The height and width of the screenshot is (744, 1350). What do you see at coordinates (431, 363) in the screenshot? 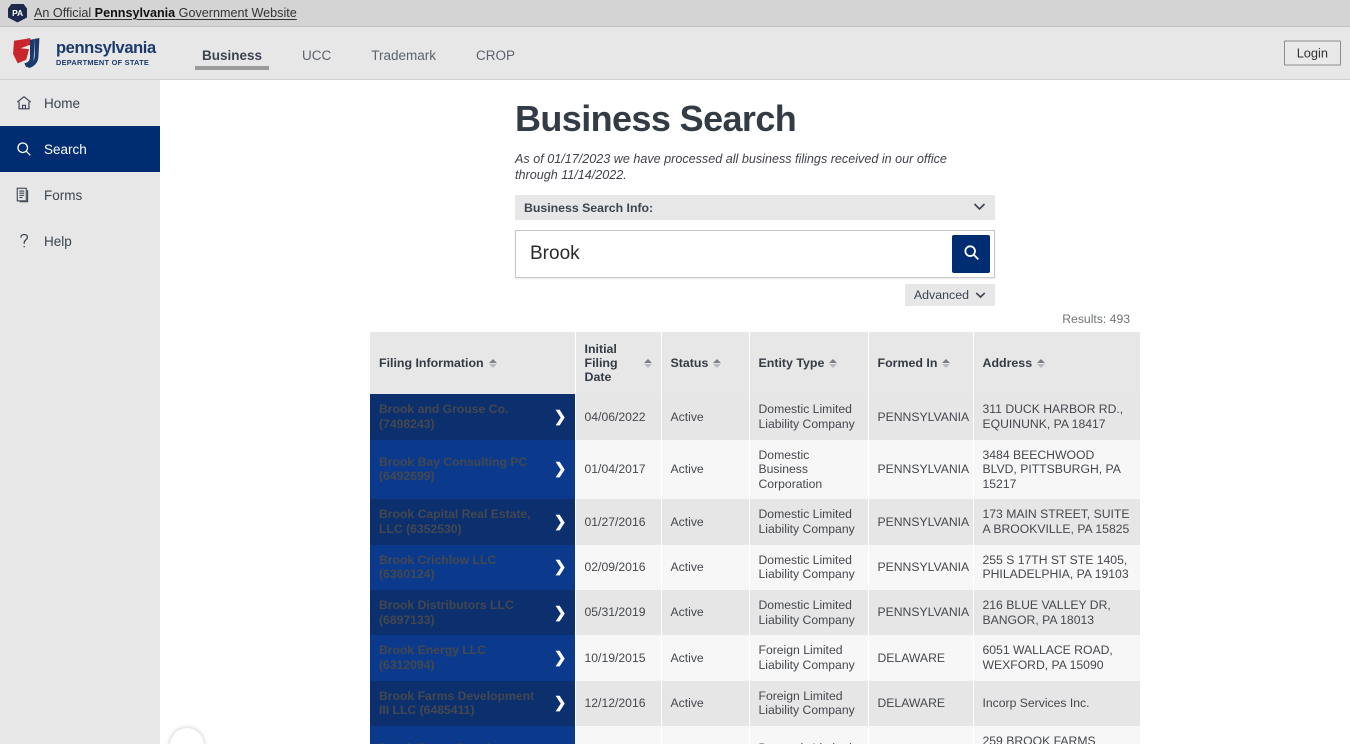
I see `column-label: Filing Information` at bounding box center [431, 363].